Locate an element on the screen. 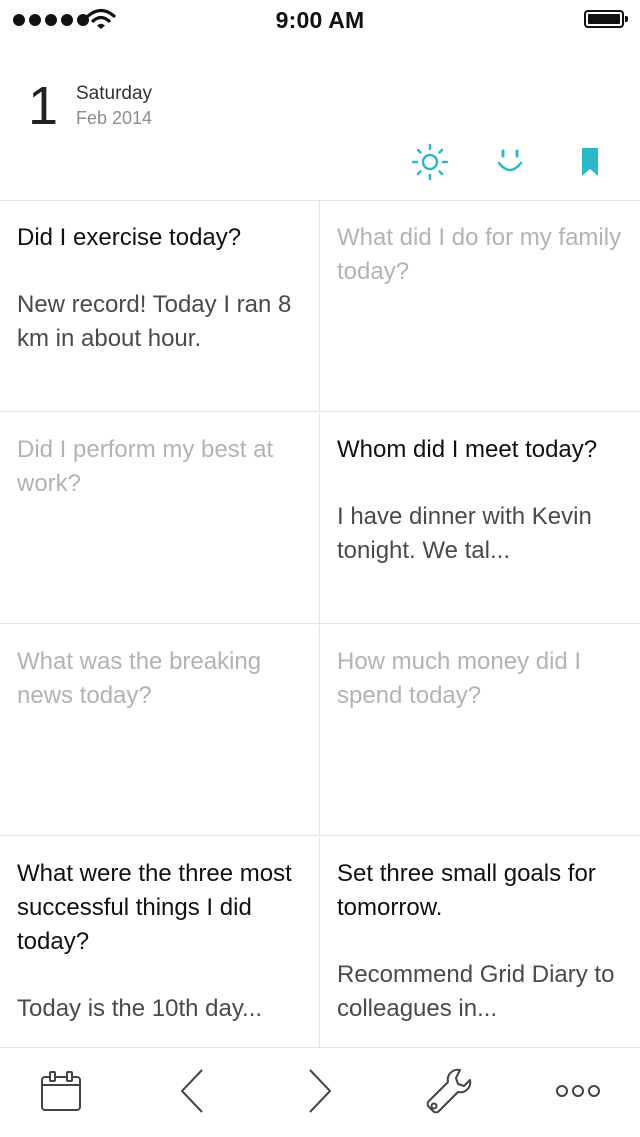  question-text: What did I do for my family today? is located at coordinates (479, 254).